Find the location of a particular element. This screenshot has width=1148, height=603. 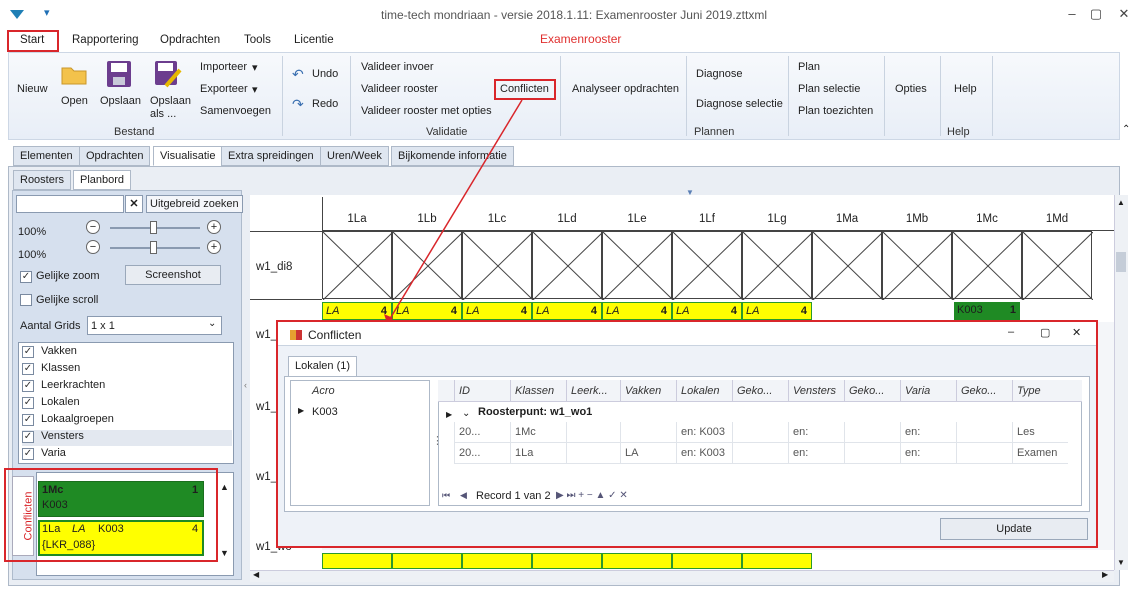

dialog-tab-lokalen: Lokalen (1) is located at coordinates (323, 366).